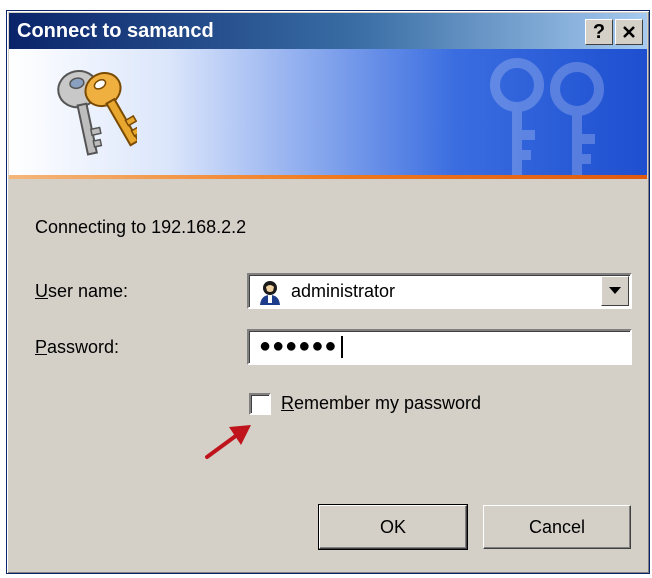 The height and width of the screenshot is (578, 652). Describe the element at coordinates (41, 347) in the screenshot. I see `password-label-mnemonic: P` at that location.